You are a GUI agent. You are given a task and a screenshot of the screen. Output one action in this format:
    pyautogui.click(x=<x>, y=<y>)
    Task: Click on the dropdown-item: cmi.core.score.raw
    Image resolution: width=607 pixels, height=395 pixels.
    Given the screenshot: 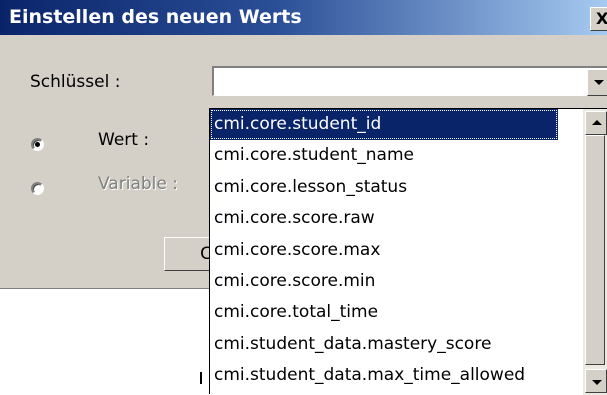 What is the action you would take?
    pyautogui.click(x=384, y=218)
    